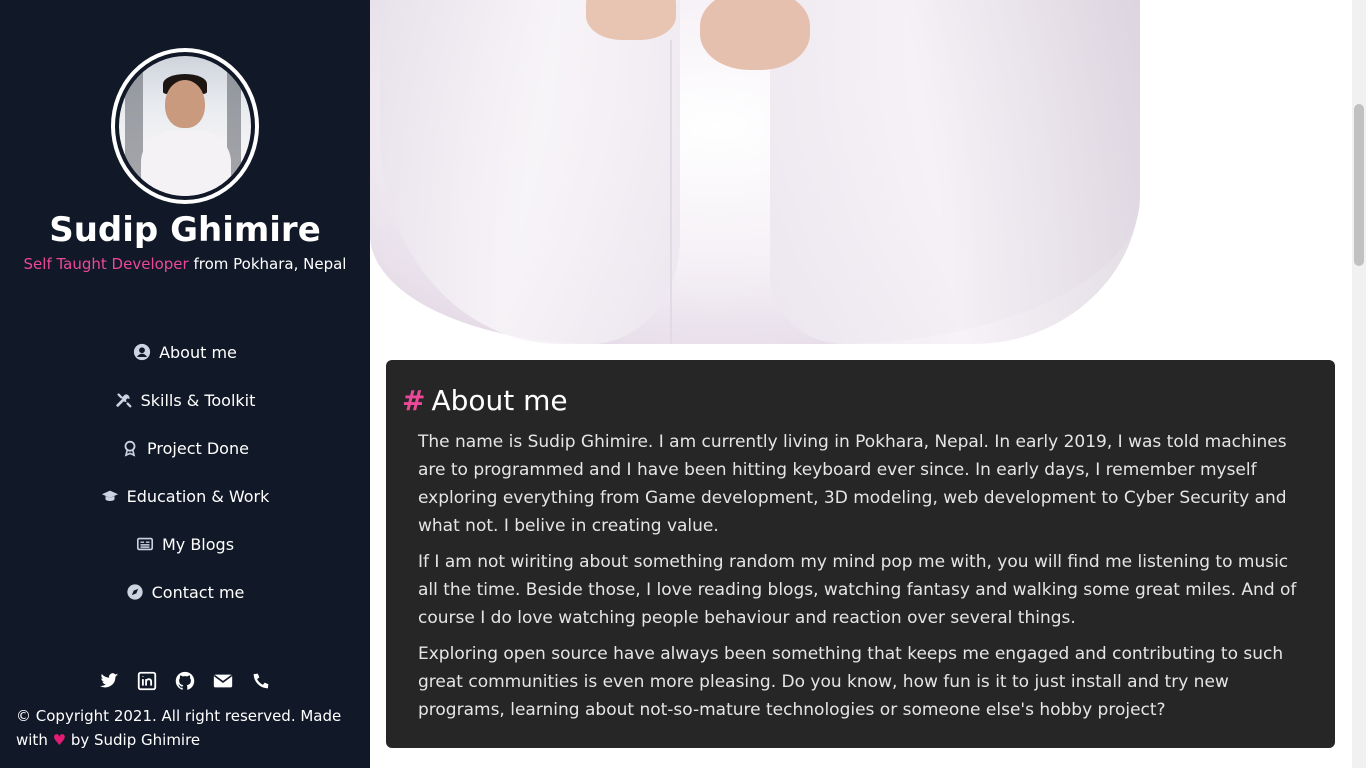  What do you see at coordinates (223, 681) in the screenshot?
I see `envelope-icon` at bounding box center [223, 681].